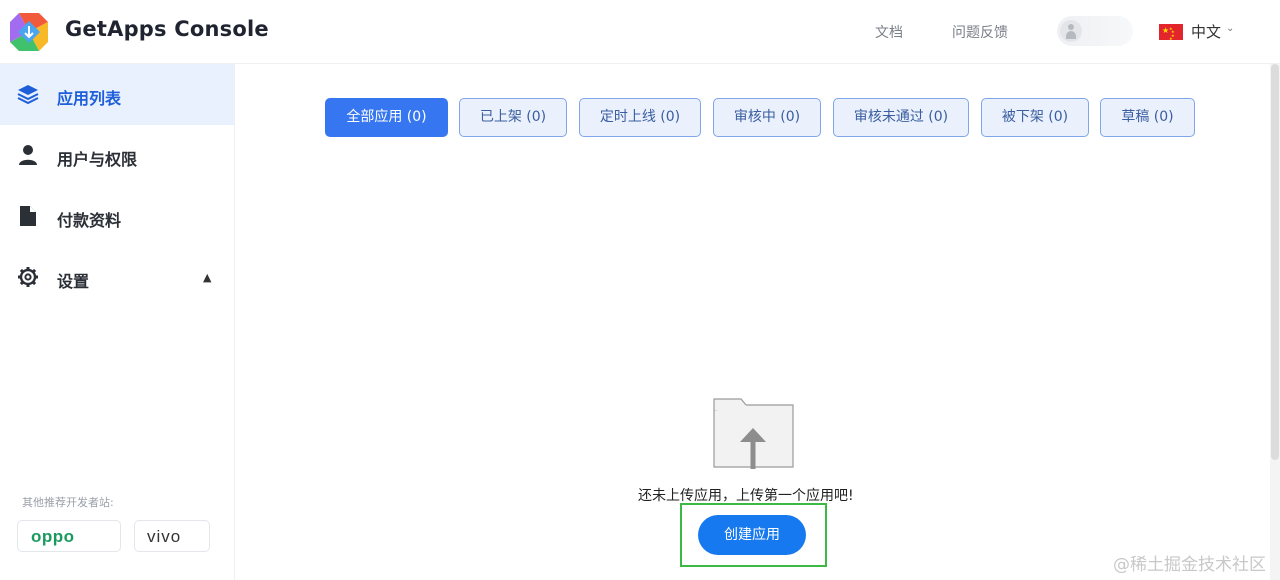  What do you see at coordinates (117, 277) in the screenshot?
I see `sidebar-item-settings: 设置 ▲` at bounding box center [117, 277].